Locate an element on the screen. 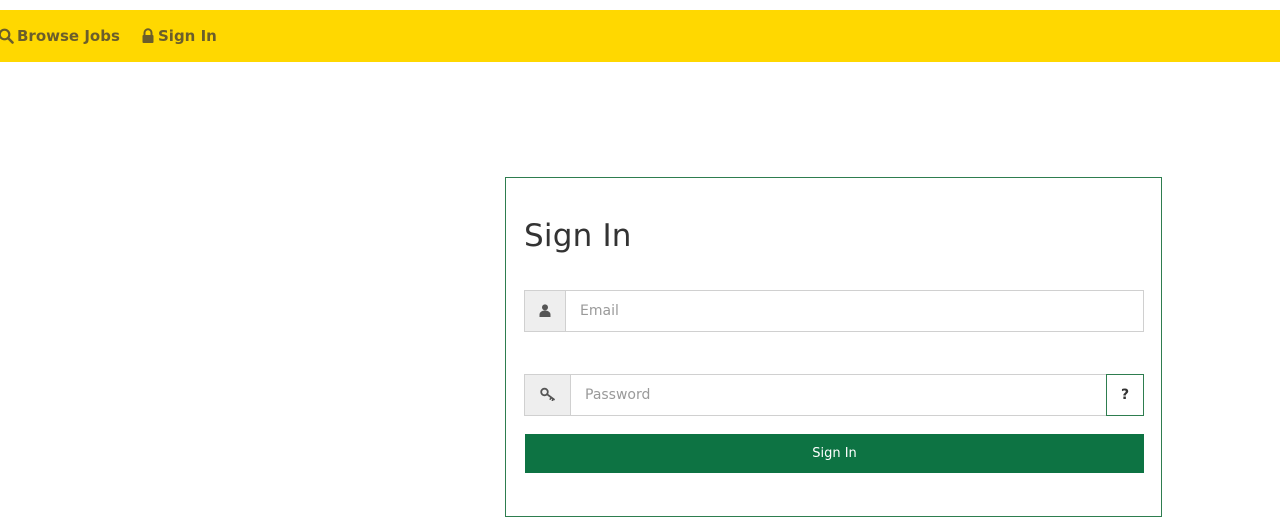  password-input-group: ? is located at coordinates (834, 395).